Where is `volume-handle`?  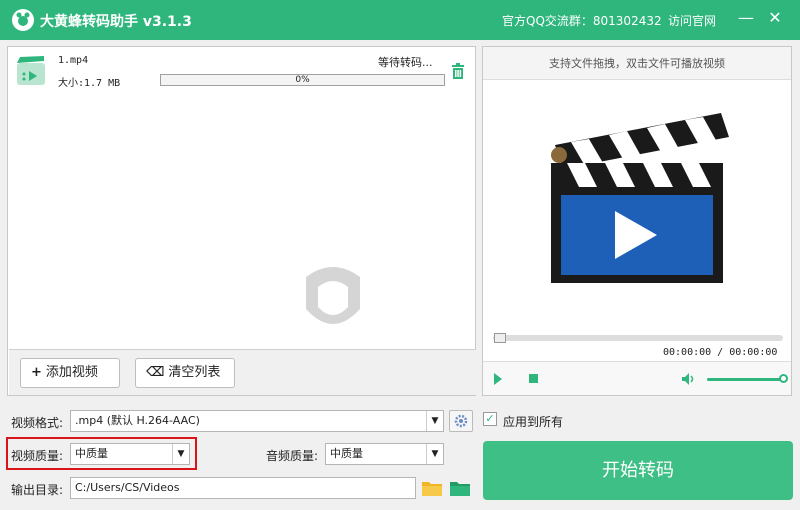 volume-handle is located at coordinates (783, 378).